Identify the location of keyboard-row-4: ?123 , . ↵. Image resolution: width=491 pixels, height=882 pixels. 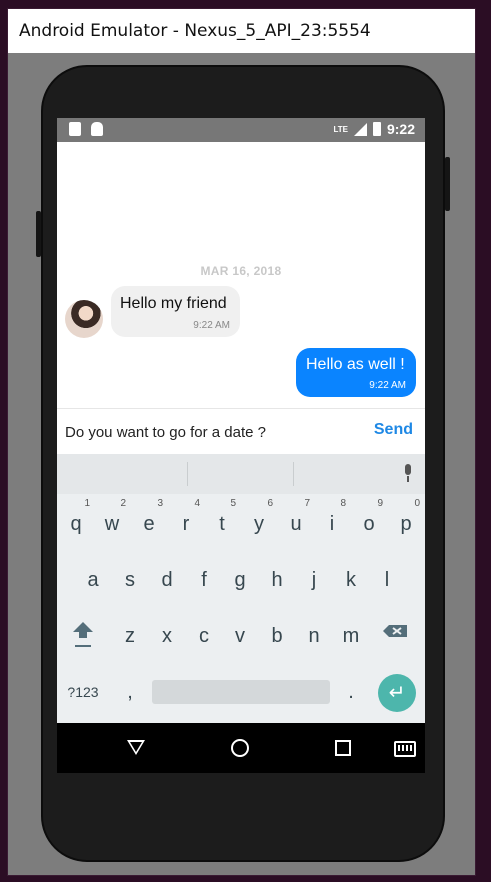
(241, 690).